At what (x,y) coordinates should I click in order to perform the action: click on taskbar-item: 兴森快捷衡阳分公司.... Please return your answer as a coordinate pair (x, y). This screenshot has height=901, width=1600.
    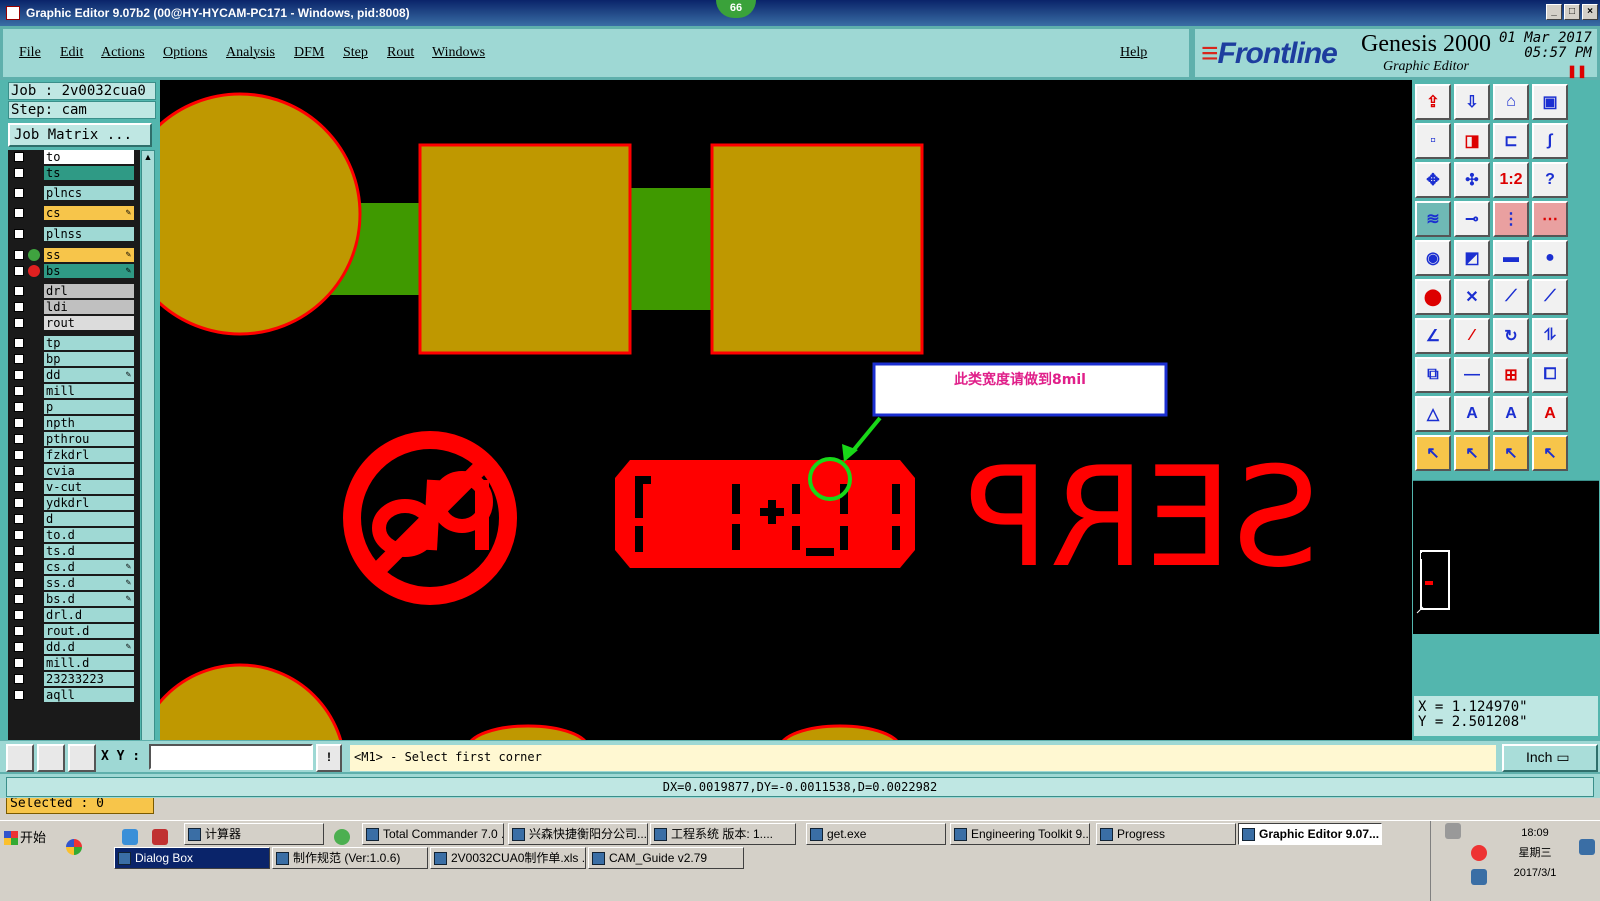
    Looking at the image, I should click on (578, 834).